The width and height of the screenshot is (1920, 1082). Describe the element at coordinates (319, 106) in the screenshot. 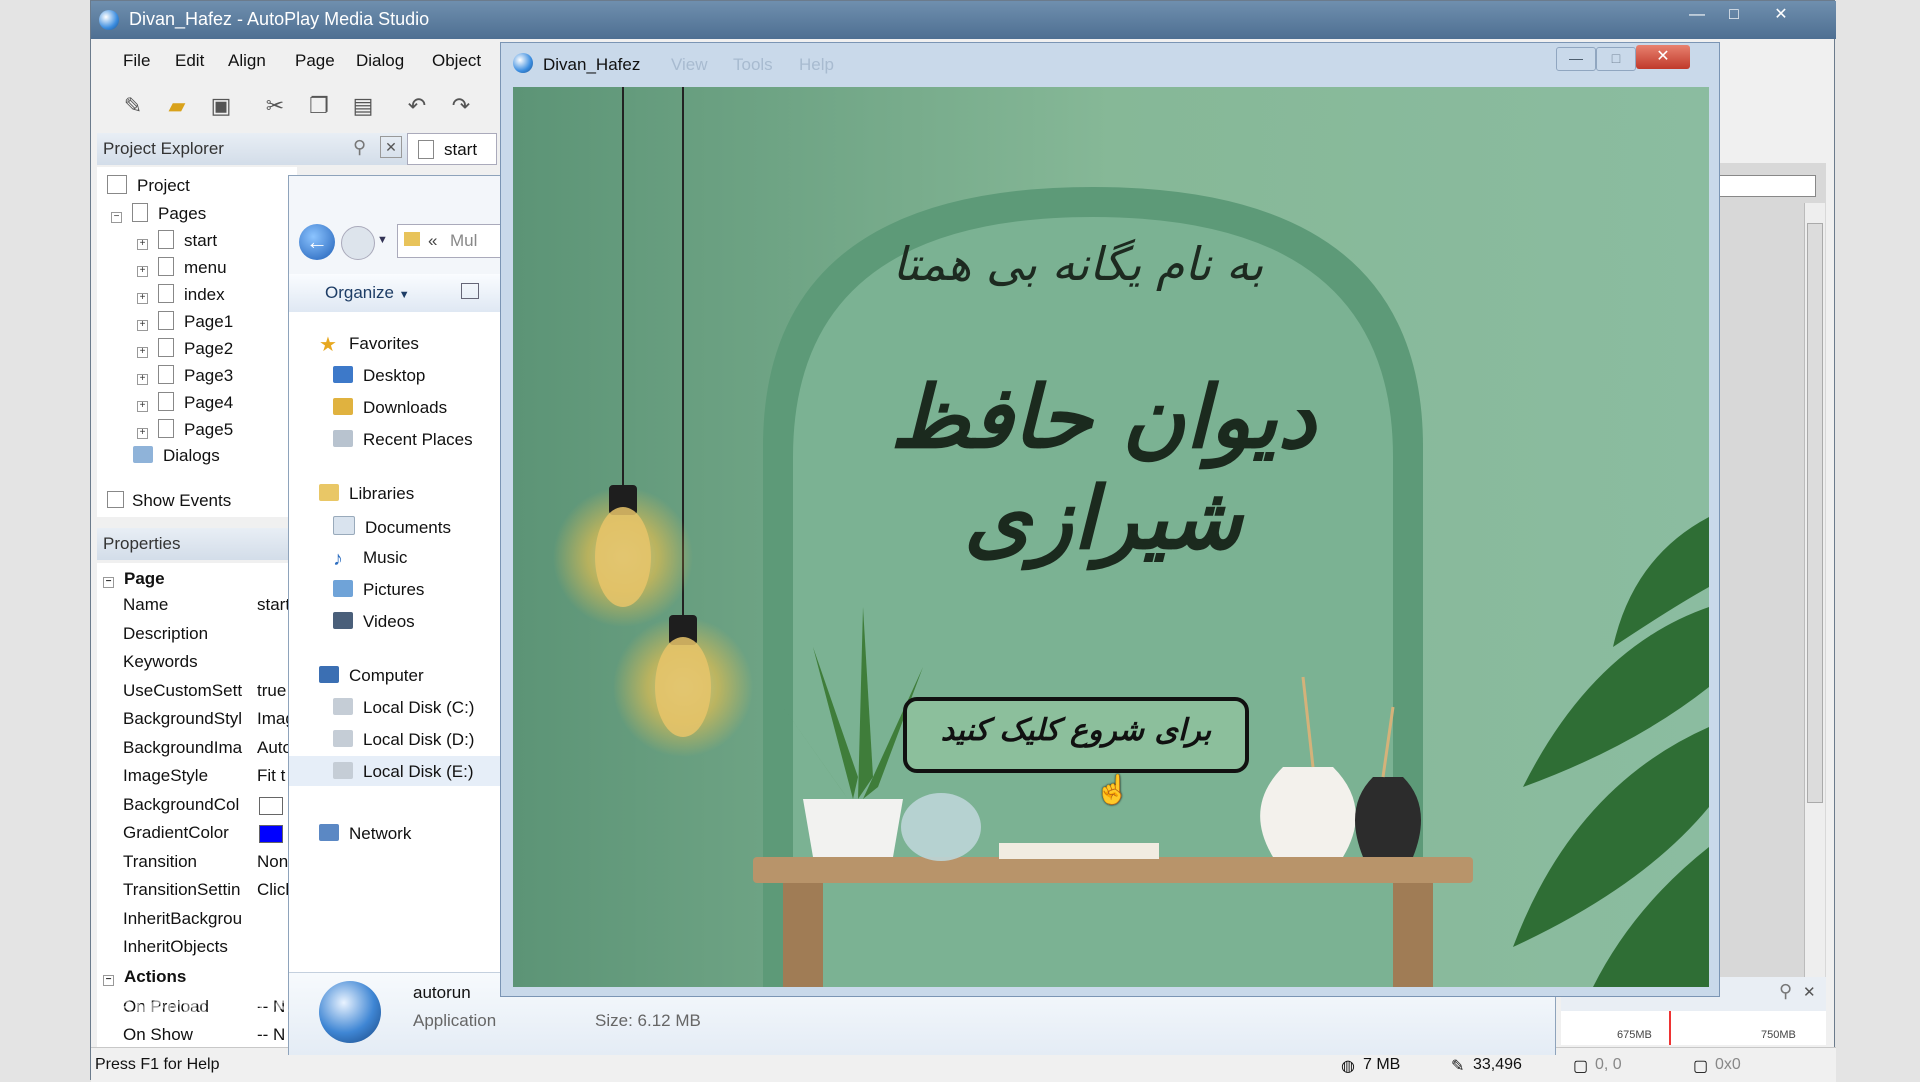

I see `copy-icon: ❐` at that location.